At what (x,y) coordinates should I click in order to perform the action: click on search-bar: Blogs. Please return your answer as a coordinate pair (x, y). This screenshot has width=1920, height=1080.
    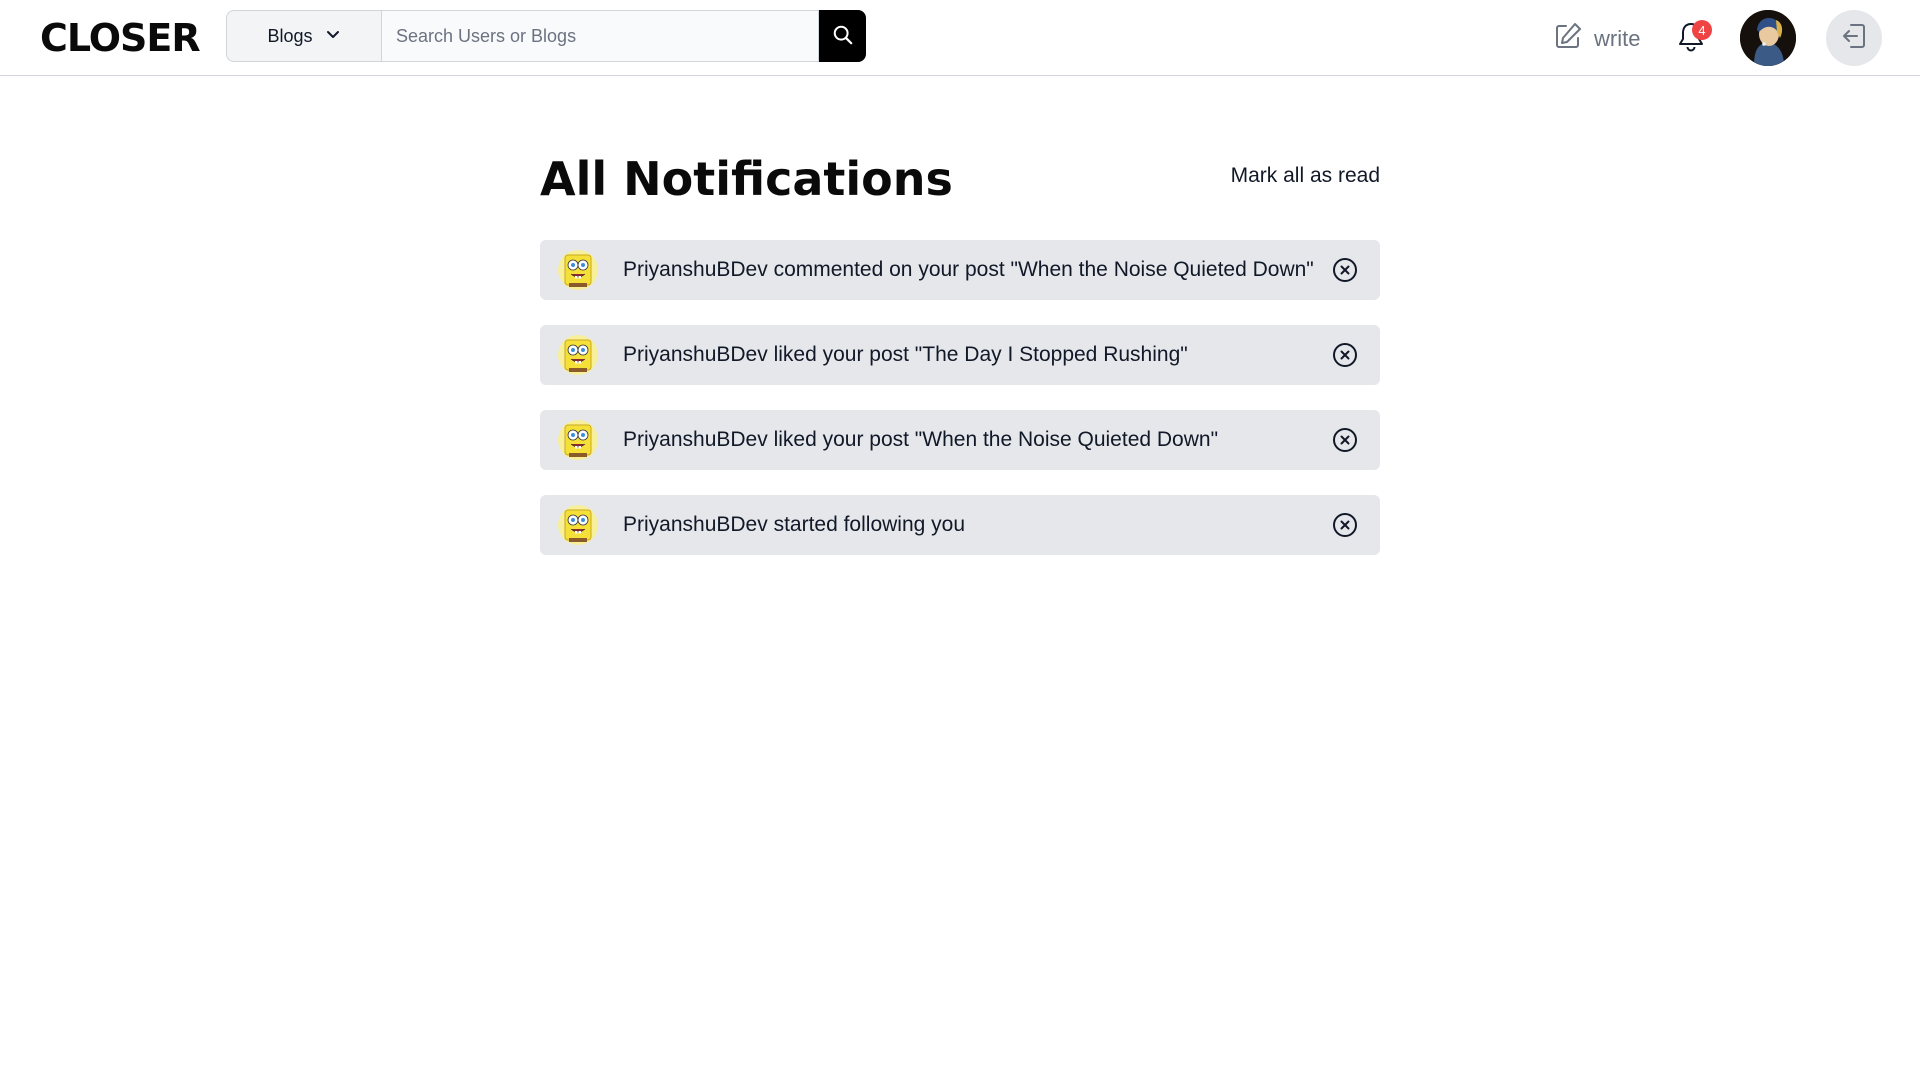
    Looking at the image, I should click on (546, 36).